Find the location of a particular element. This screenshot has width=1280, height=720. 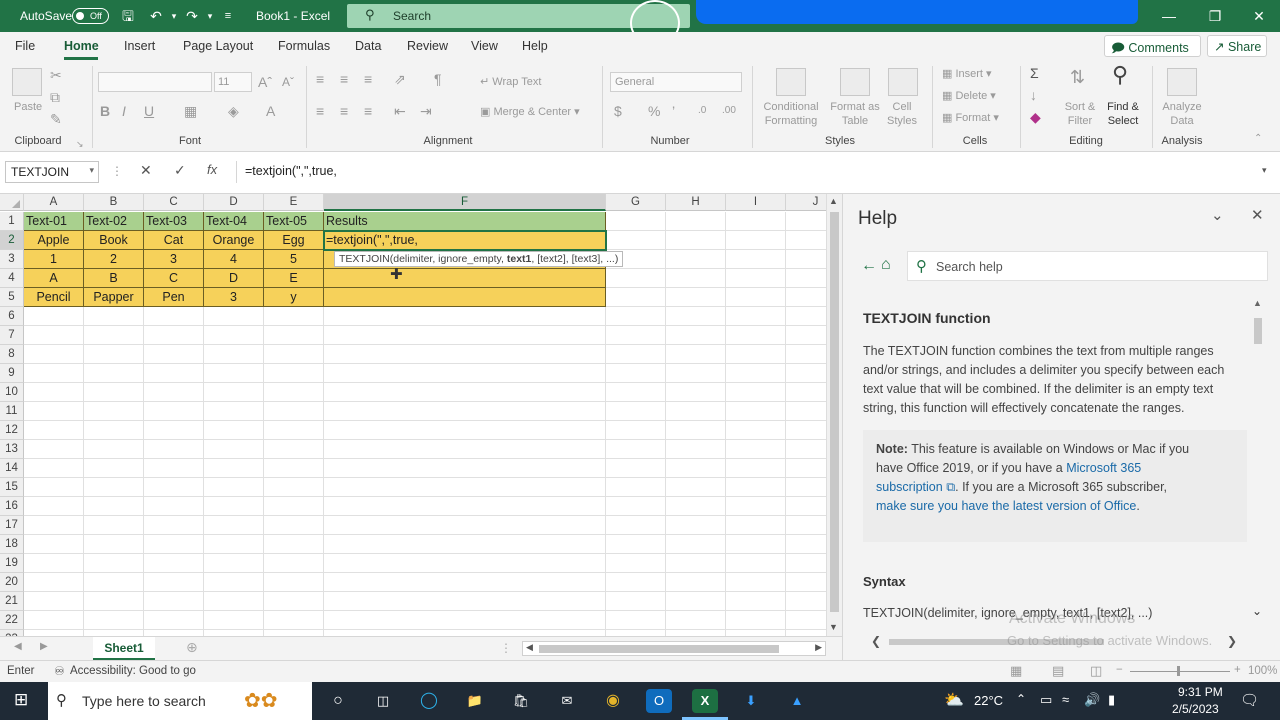

cell-styles-icon is located at coordinates (903, 82).